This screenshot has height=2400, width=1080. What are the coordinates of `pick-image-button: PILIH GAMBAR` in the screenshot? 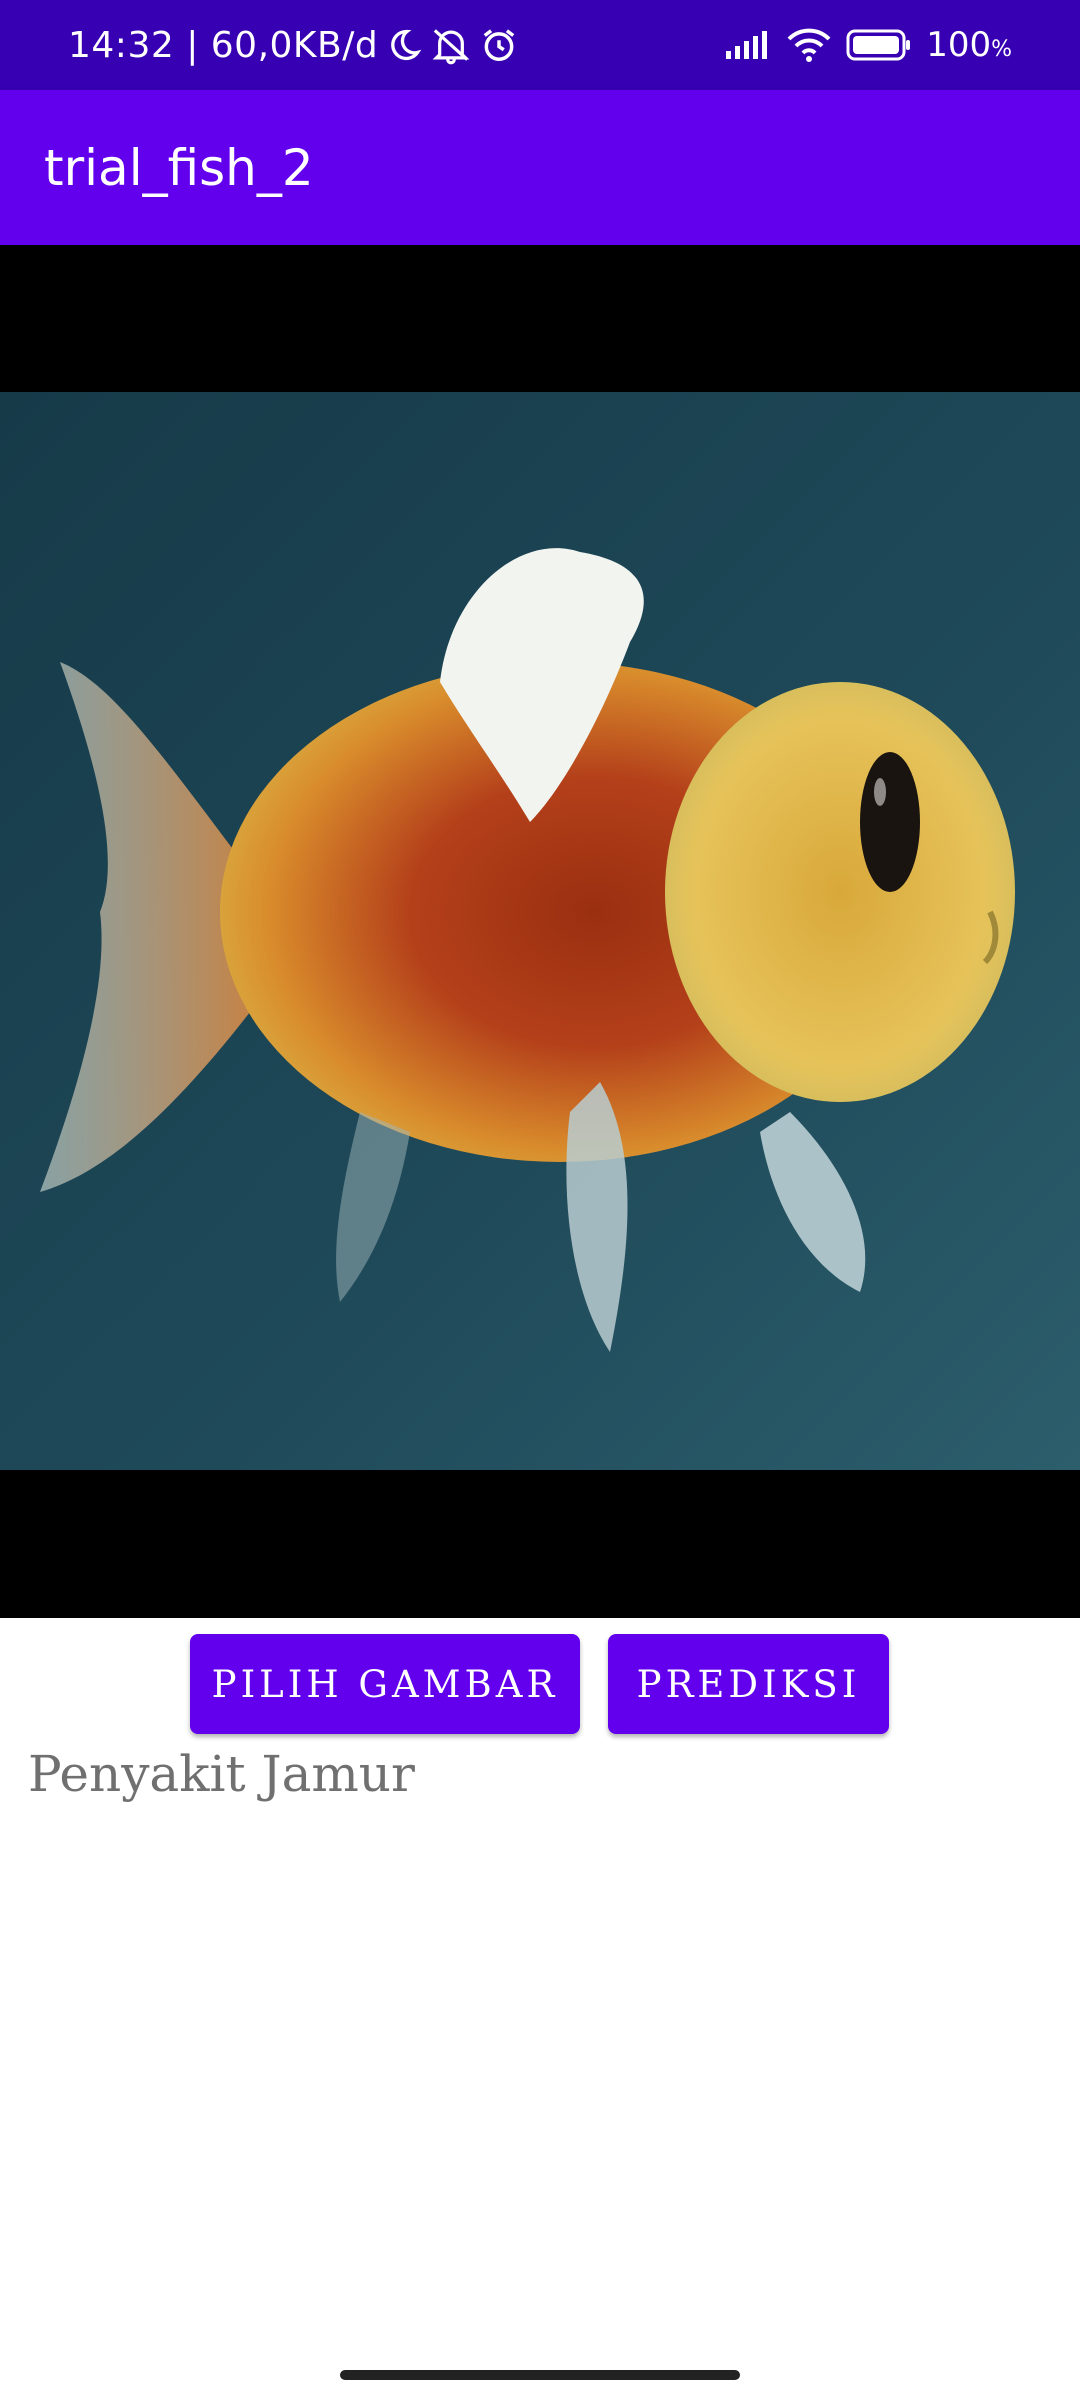 It's located at (385, 1684).